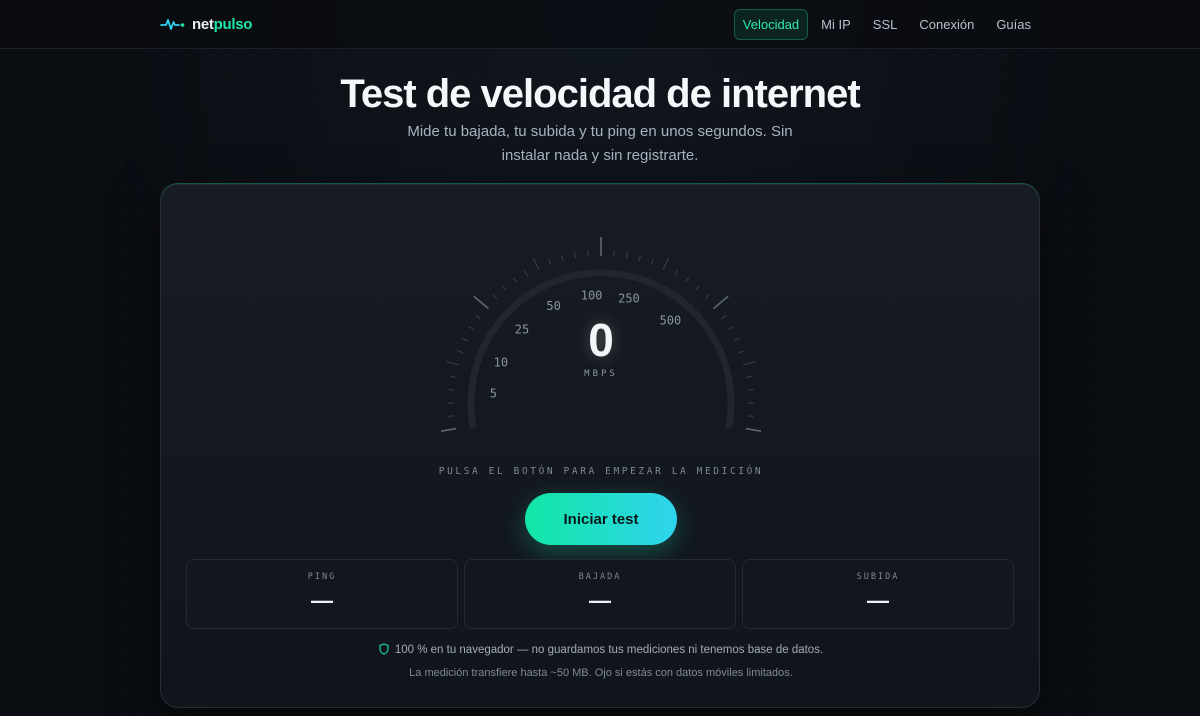 The width and height of the screenshot is (1200, 716). What do you see at coordinates (601, 471) in the screenshot?
I see `gauge-hint: PULSA EL BOTÓN PARA EMPEZAR LA MEDICIÓN` at bounding box center [601, 471].